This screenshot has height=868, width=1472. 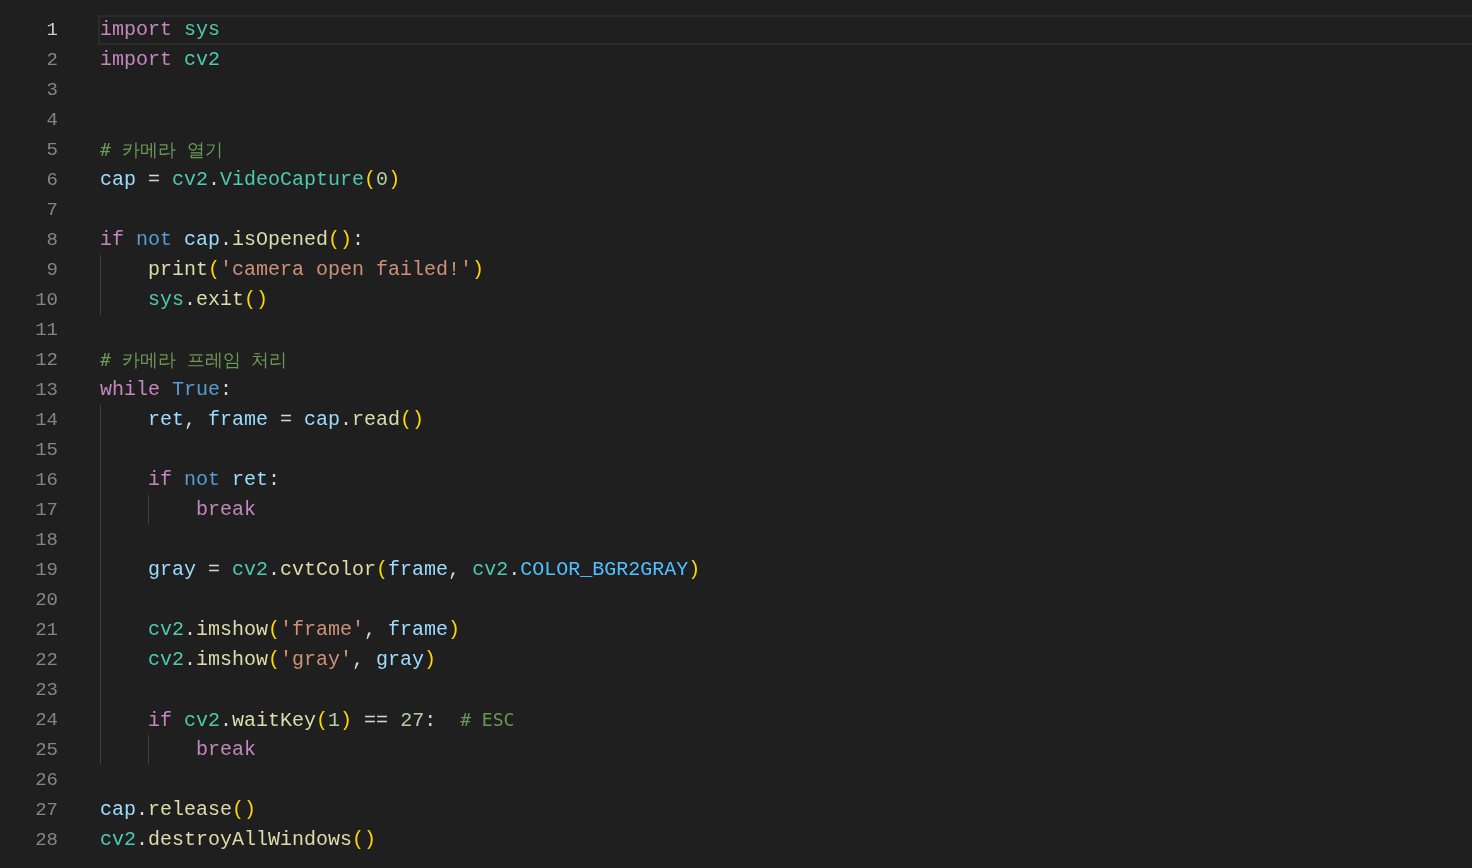 What do you see at coordinates (46, 750) in the screenshot?
I see `line-number: 25` at bounding box center [46, 750].